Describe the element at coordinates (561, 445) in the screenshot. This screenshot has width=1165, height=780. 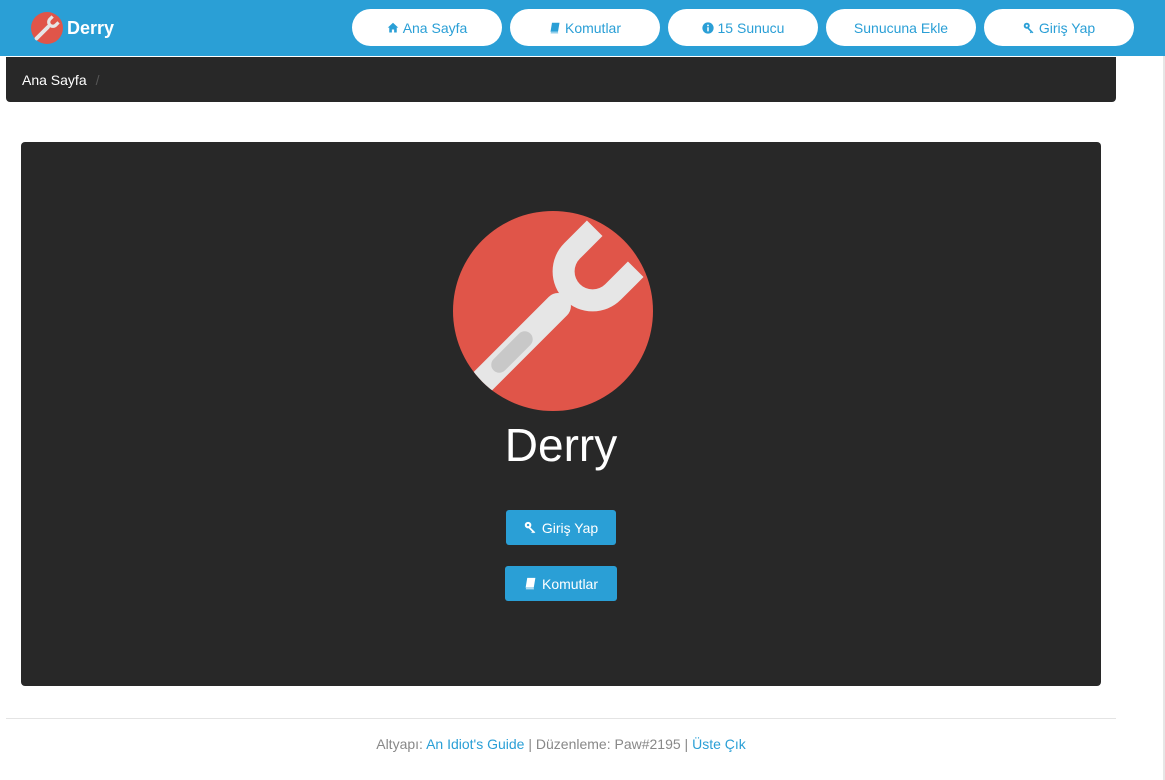
I see `hero-title: Derry` at that location.